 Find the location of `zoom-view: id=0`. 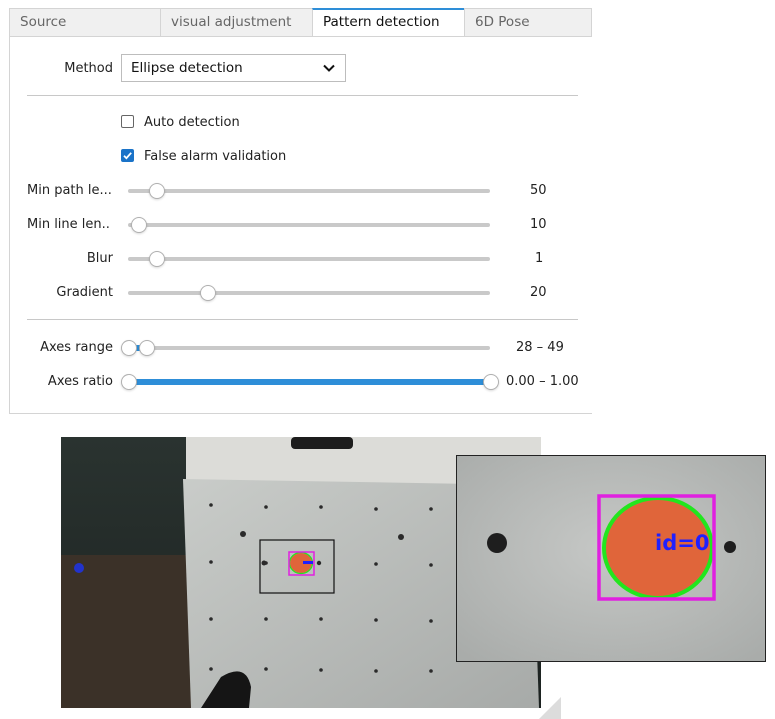

zoom-view: id=0 is located at coordinates (611, 558).